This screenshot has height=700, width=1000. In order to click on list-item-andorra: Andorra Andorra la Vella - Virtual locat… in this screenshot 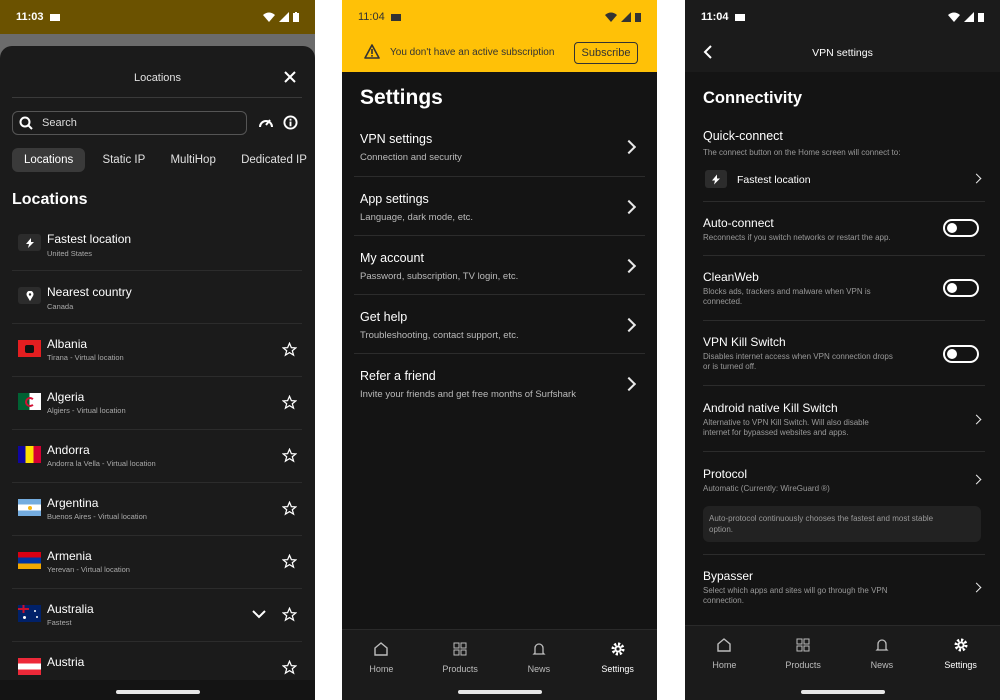, I will do `click(157, 459)`.